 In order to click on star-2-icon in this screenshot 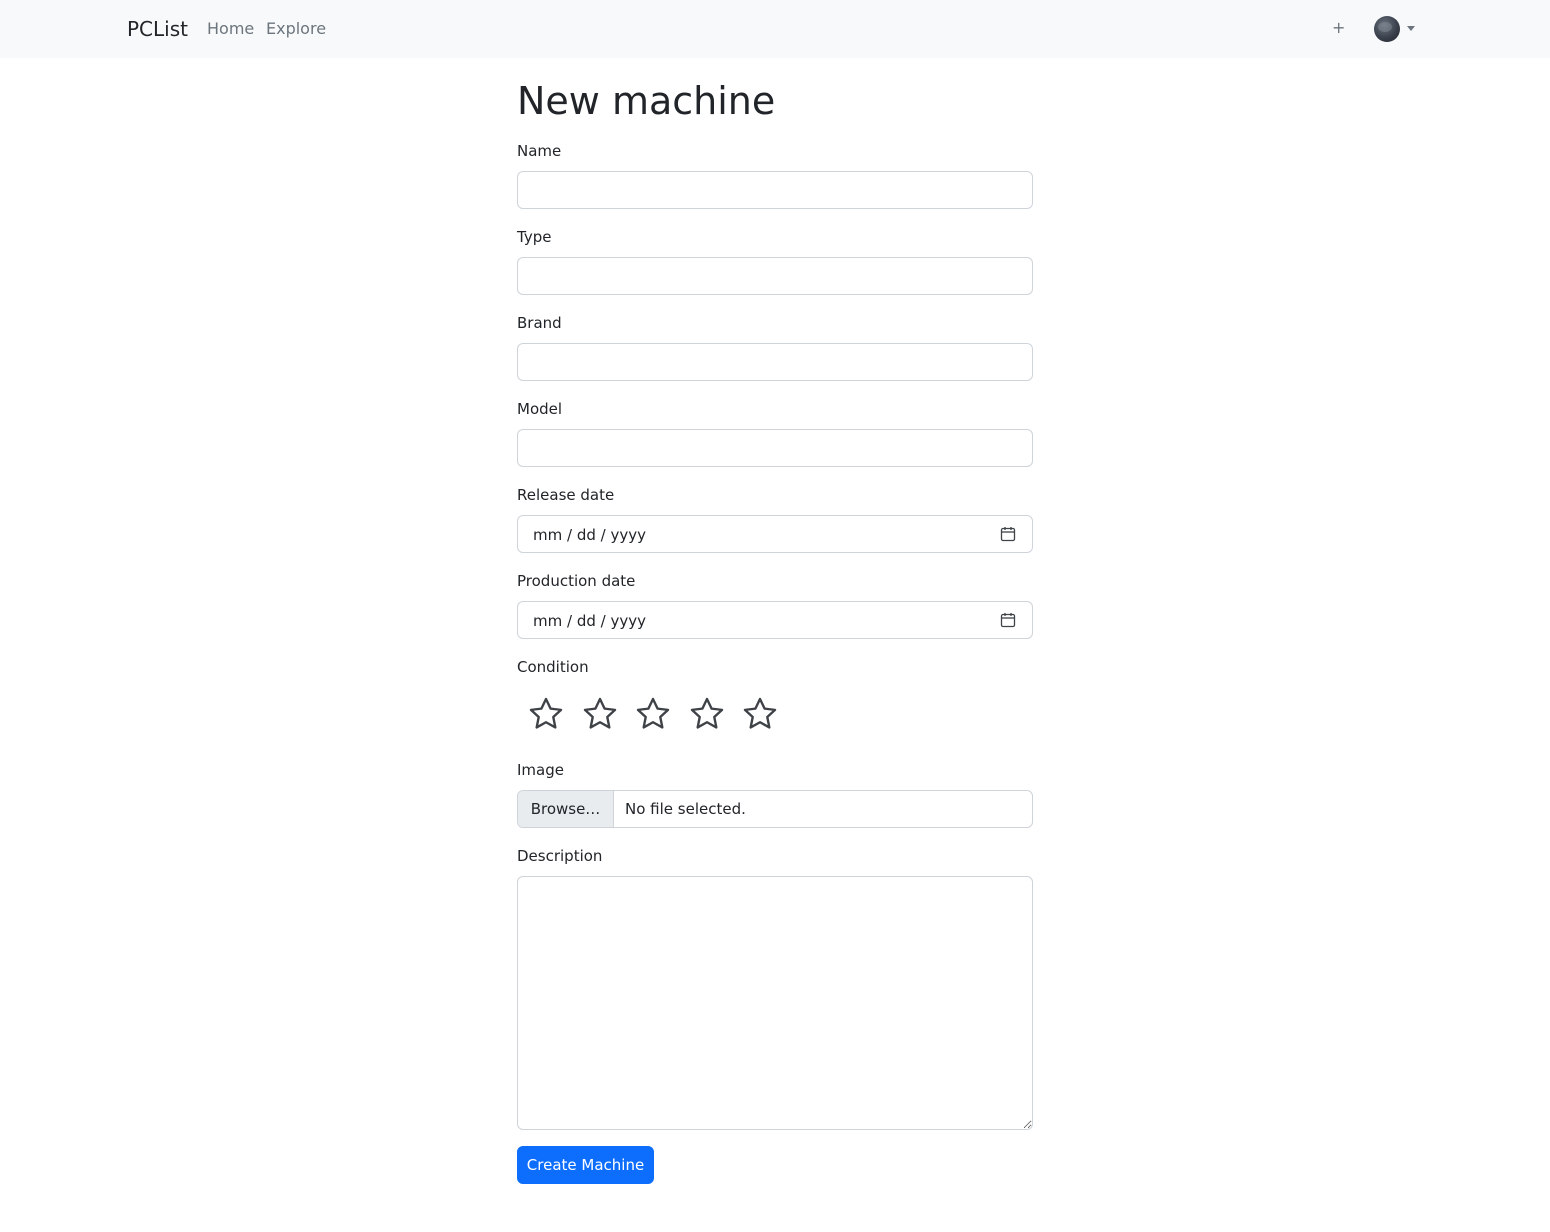, I will do `click(600, 714)`.